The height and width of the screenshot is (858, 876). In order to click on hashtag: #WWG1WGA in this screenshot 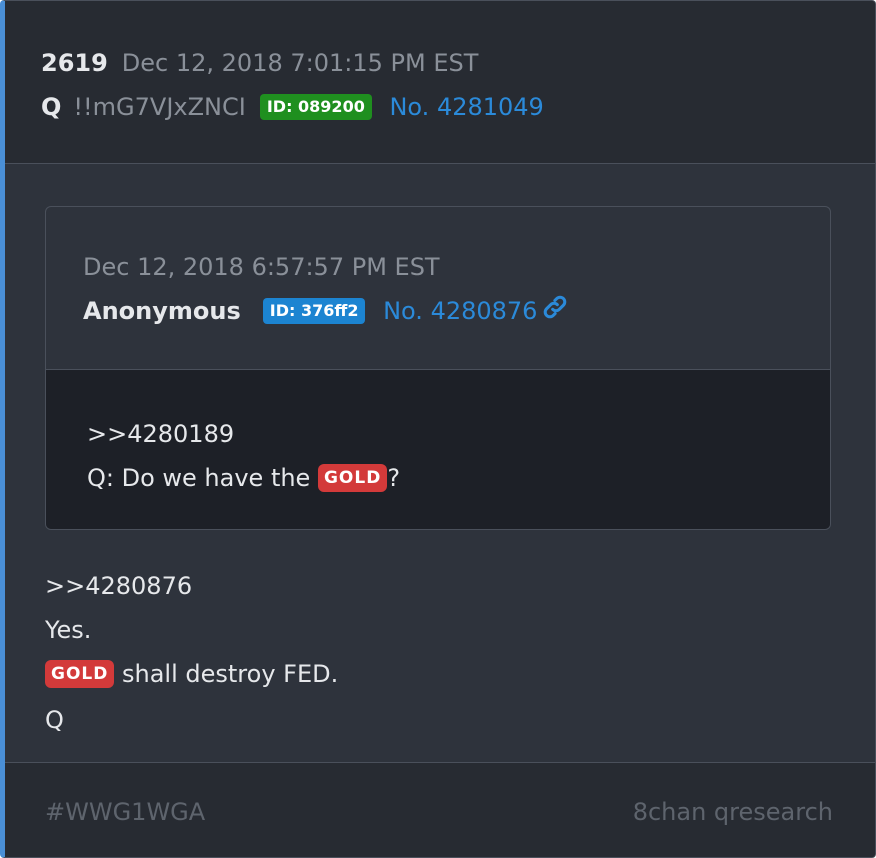, I will do `click(125, 812)`.